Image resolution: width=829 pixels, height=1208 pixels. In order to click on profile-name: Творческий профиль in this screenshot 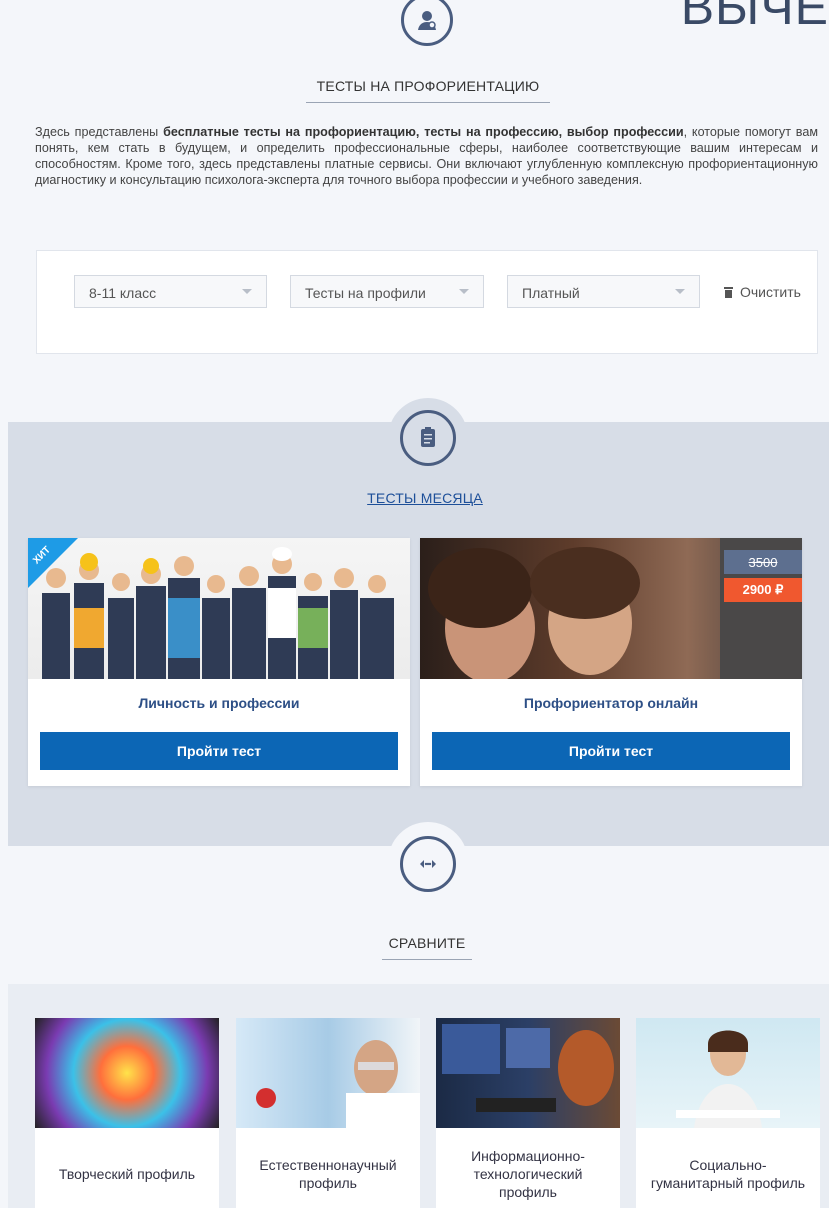, I will do `click(127, 1173)`.